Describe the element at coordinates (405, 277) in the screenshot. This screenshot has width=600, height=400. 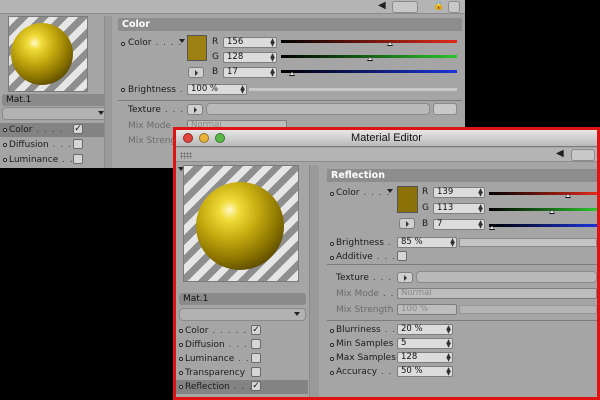
I see `texture-button` at that location.